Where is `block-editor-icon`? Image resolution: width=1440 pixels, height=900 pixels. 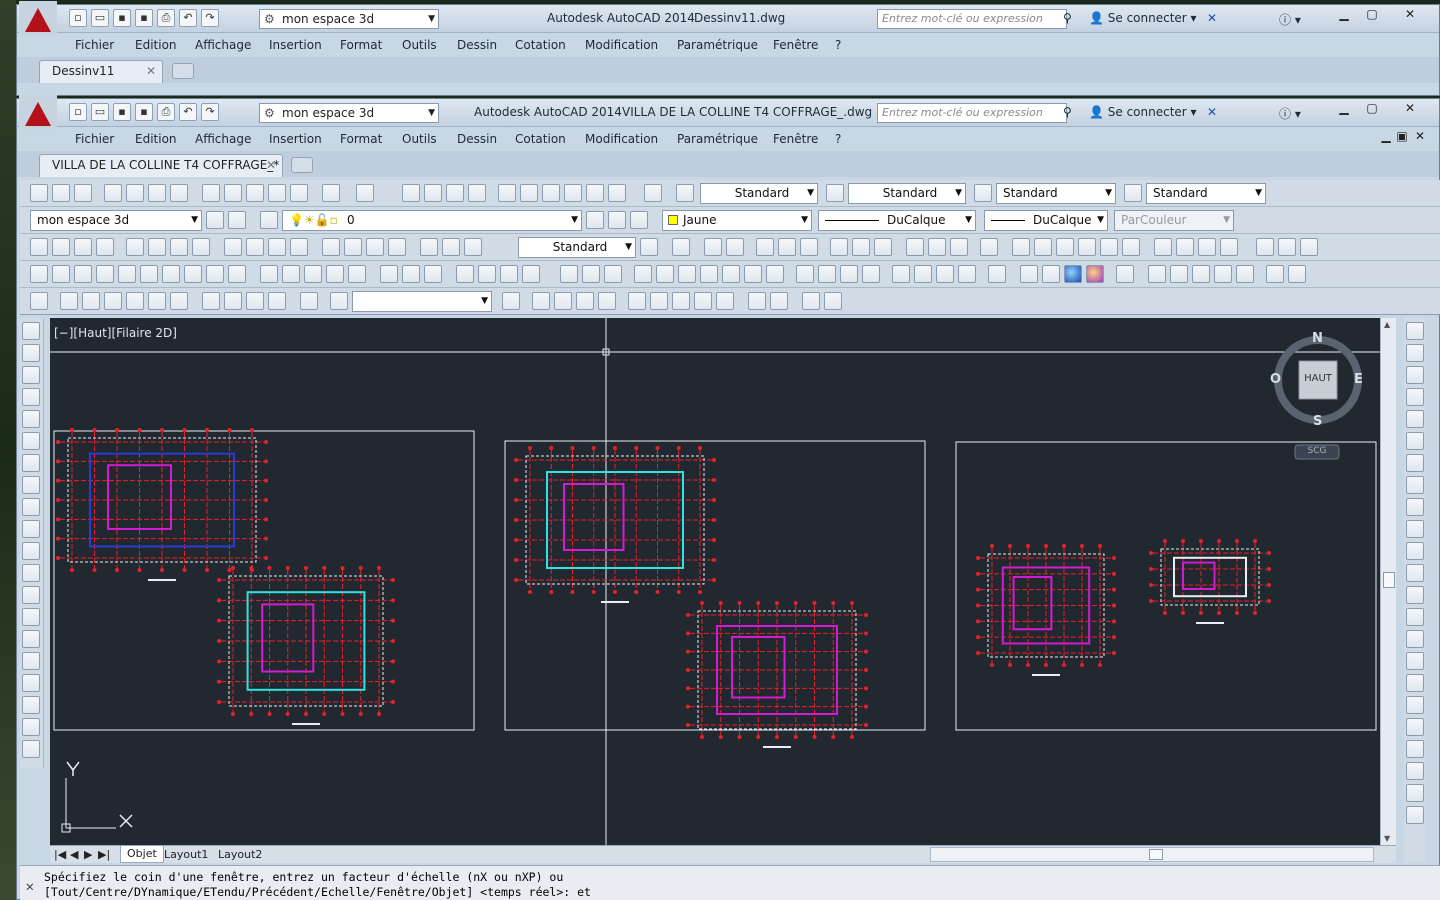
block-editor-icon is located at coordinates (299, 193).